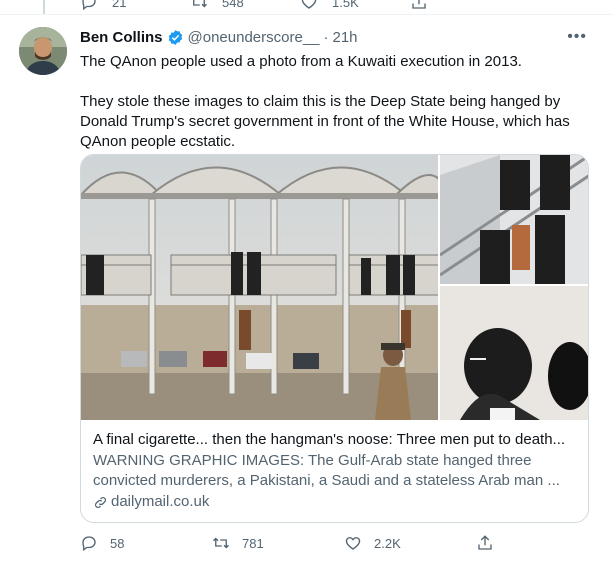  What do you see at coordinates (175, 37) in the screenshot?
I see `verified-badge-icon` at bounding box center [175, 37].